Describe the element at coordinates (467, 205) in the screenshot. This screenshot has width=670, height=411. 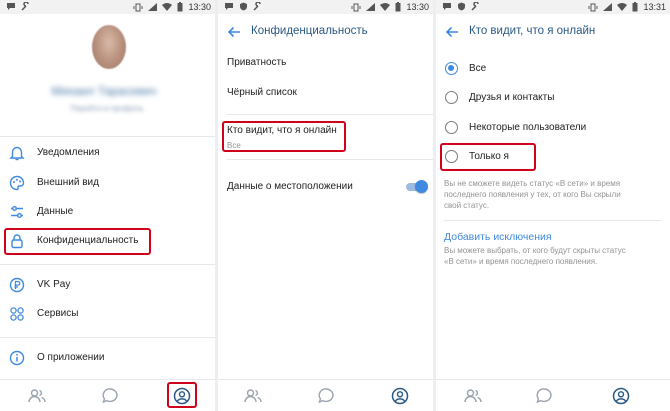
I see `note-line: свой статус.` at that location.